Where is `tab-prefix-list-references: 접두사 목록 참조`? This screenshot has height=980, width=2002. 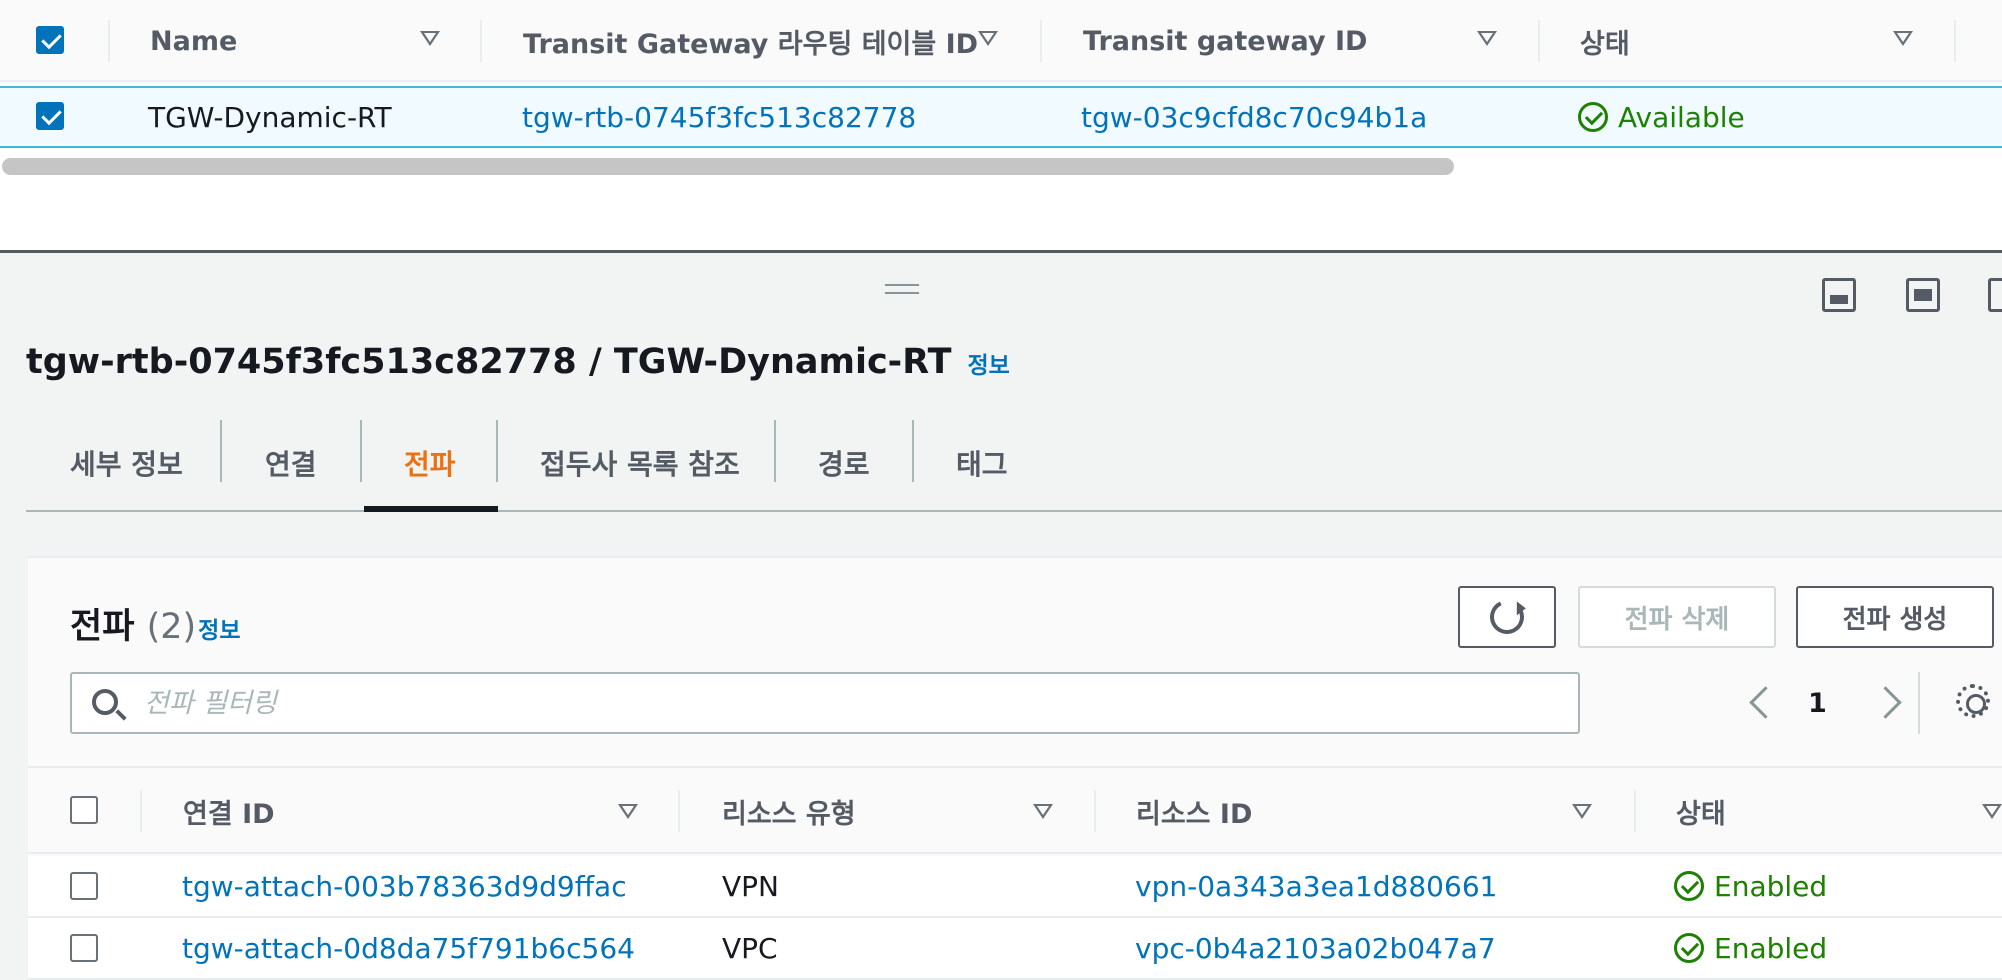
tab-prefix-list-references: 접두사 목록 참조 is located at coordinates (640, 463).